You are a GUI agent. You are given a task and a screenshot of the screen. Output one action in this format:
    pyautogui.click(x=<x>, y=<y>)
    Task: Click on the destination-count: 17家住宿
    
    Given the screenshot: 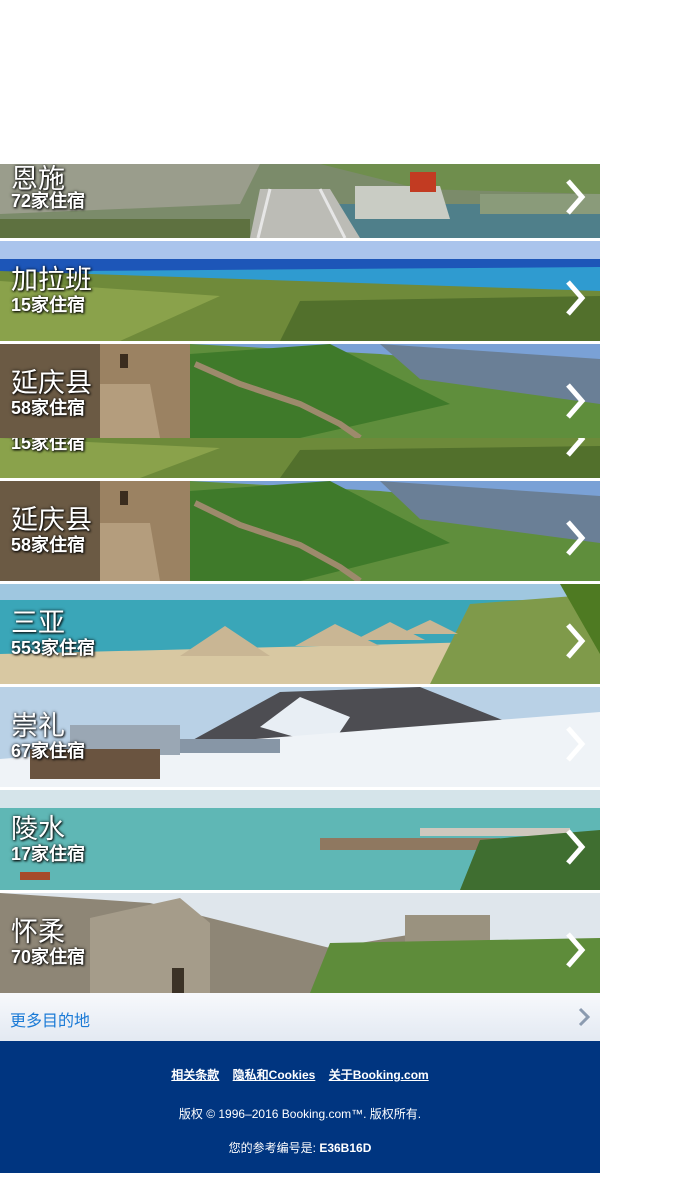 What is the action you would take?
    pyautogui.click(x=48, y=854)
    